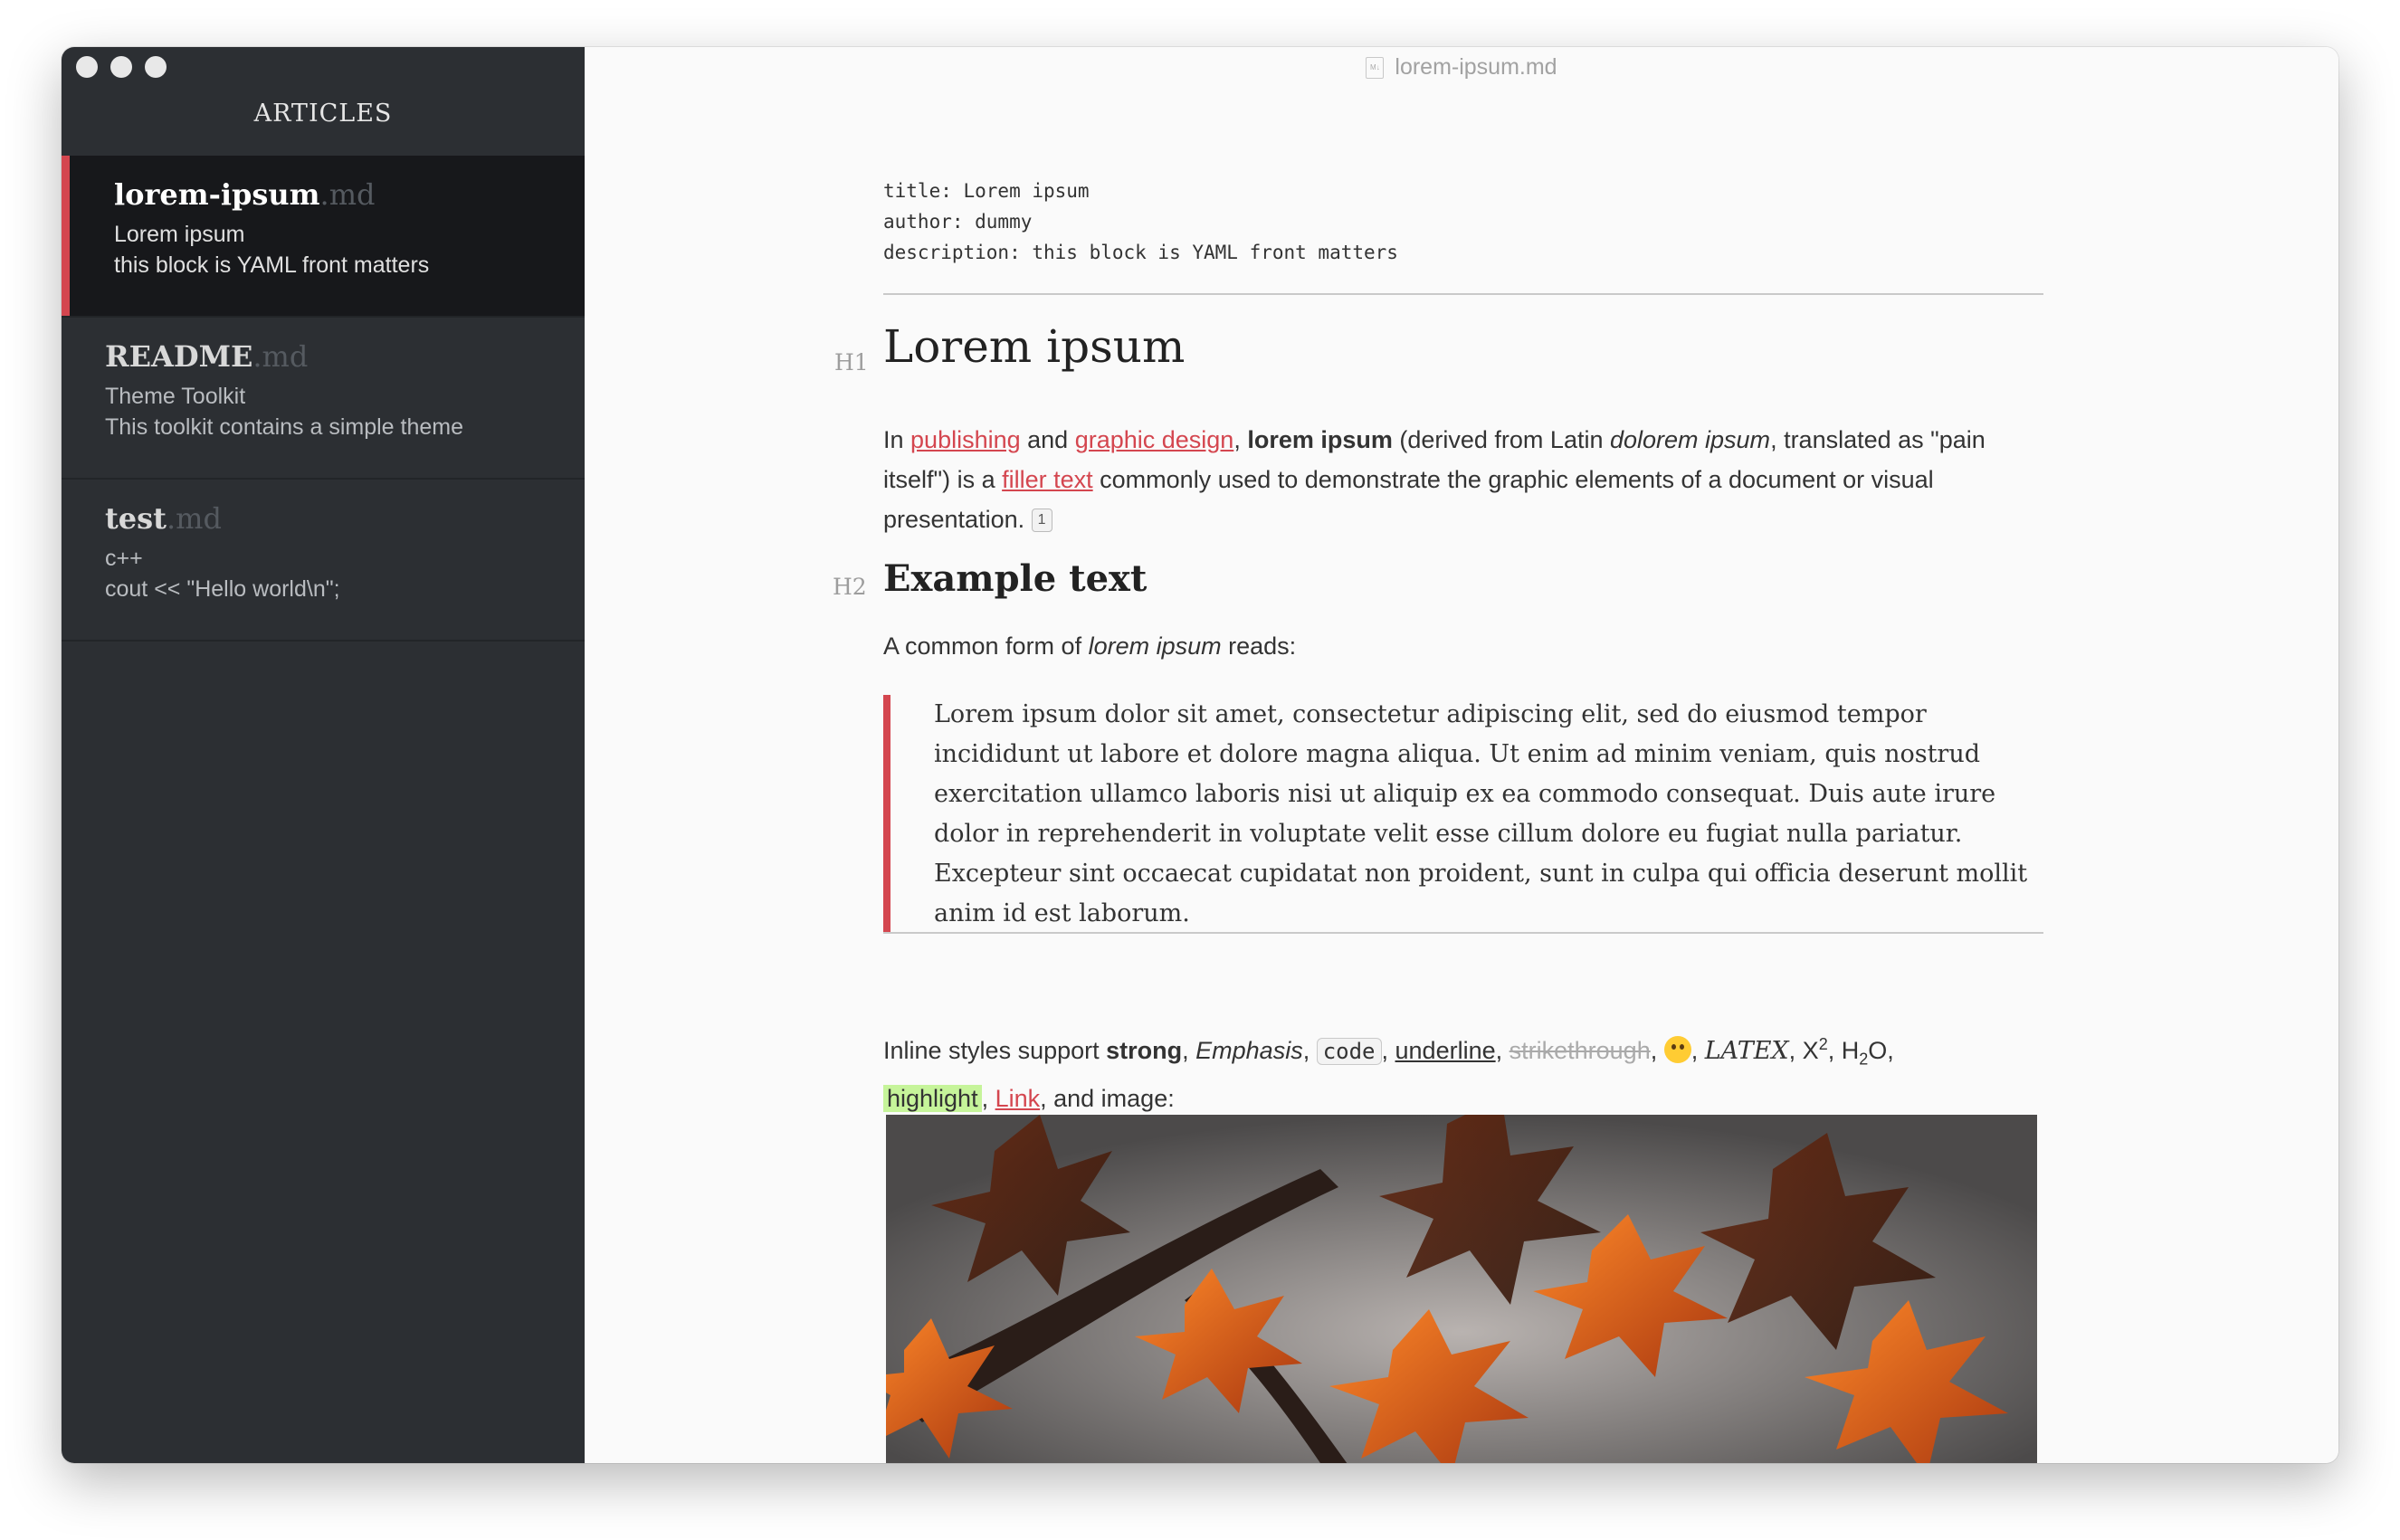 The height and width of the screenshot is (1540, 2400). Describe the element at coordinates (1144, 1051) in the screenshot. I see `strong-text: strong` at that location.